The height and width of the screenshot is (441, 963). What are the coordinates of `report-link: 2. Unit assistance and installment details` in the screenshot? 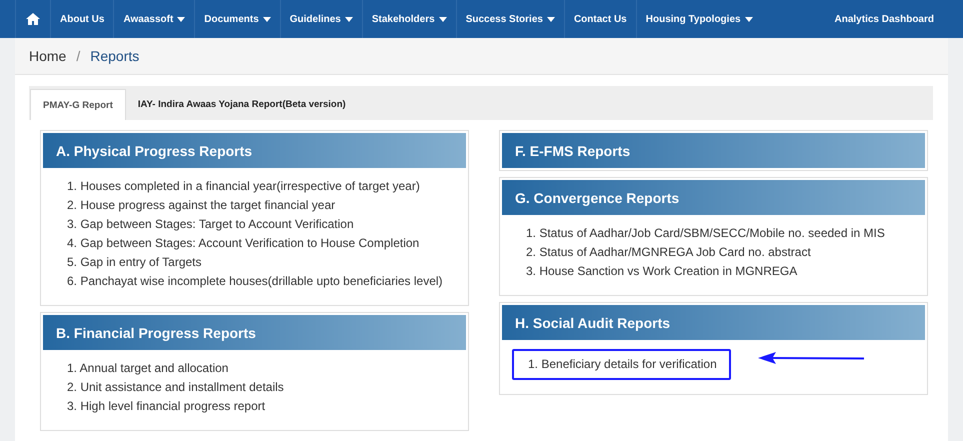 It's located at (175, 387).